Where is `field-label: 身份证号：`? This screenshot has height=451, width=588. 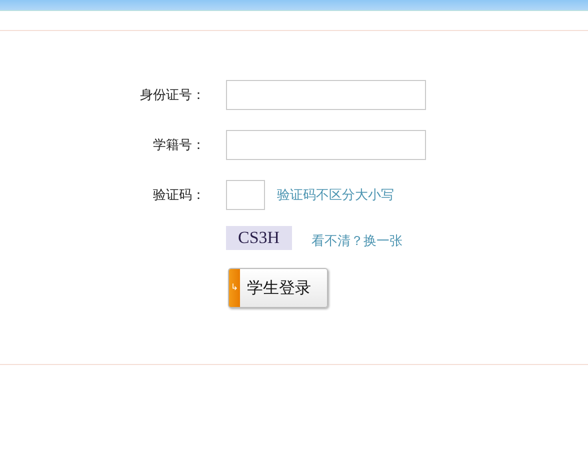 field-label: 身份证号： is located at coordinates (172, 95).